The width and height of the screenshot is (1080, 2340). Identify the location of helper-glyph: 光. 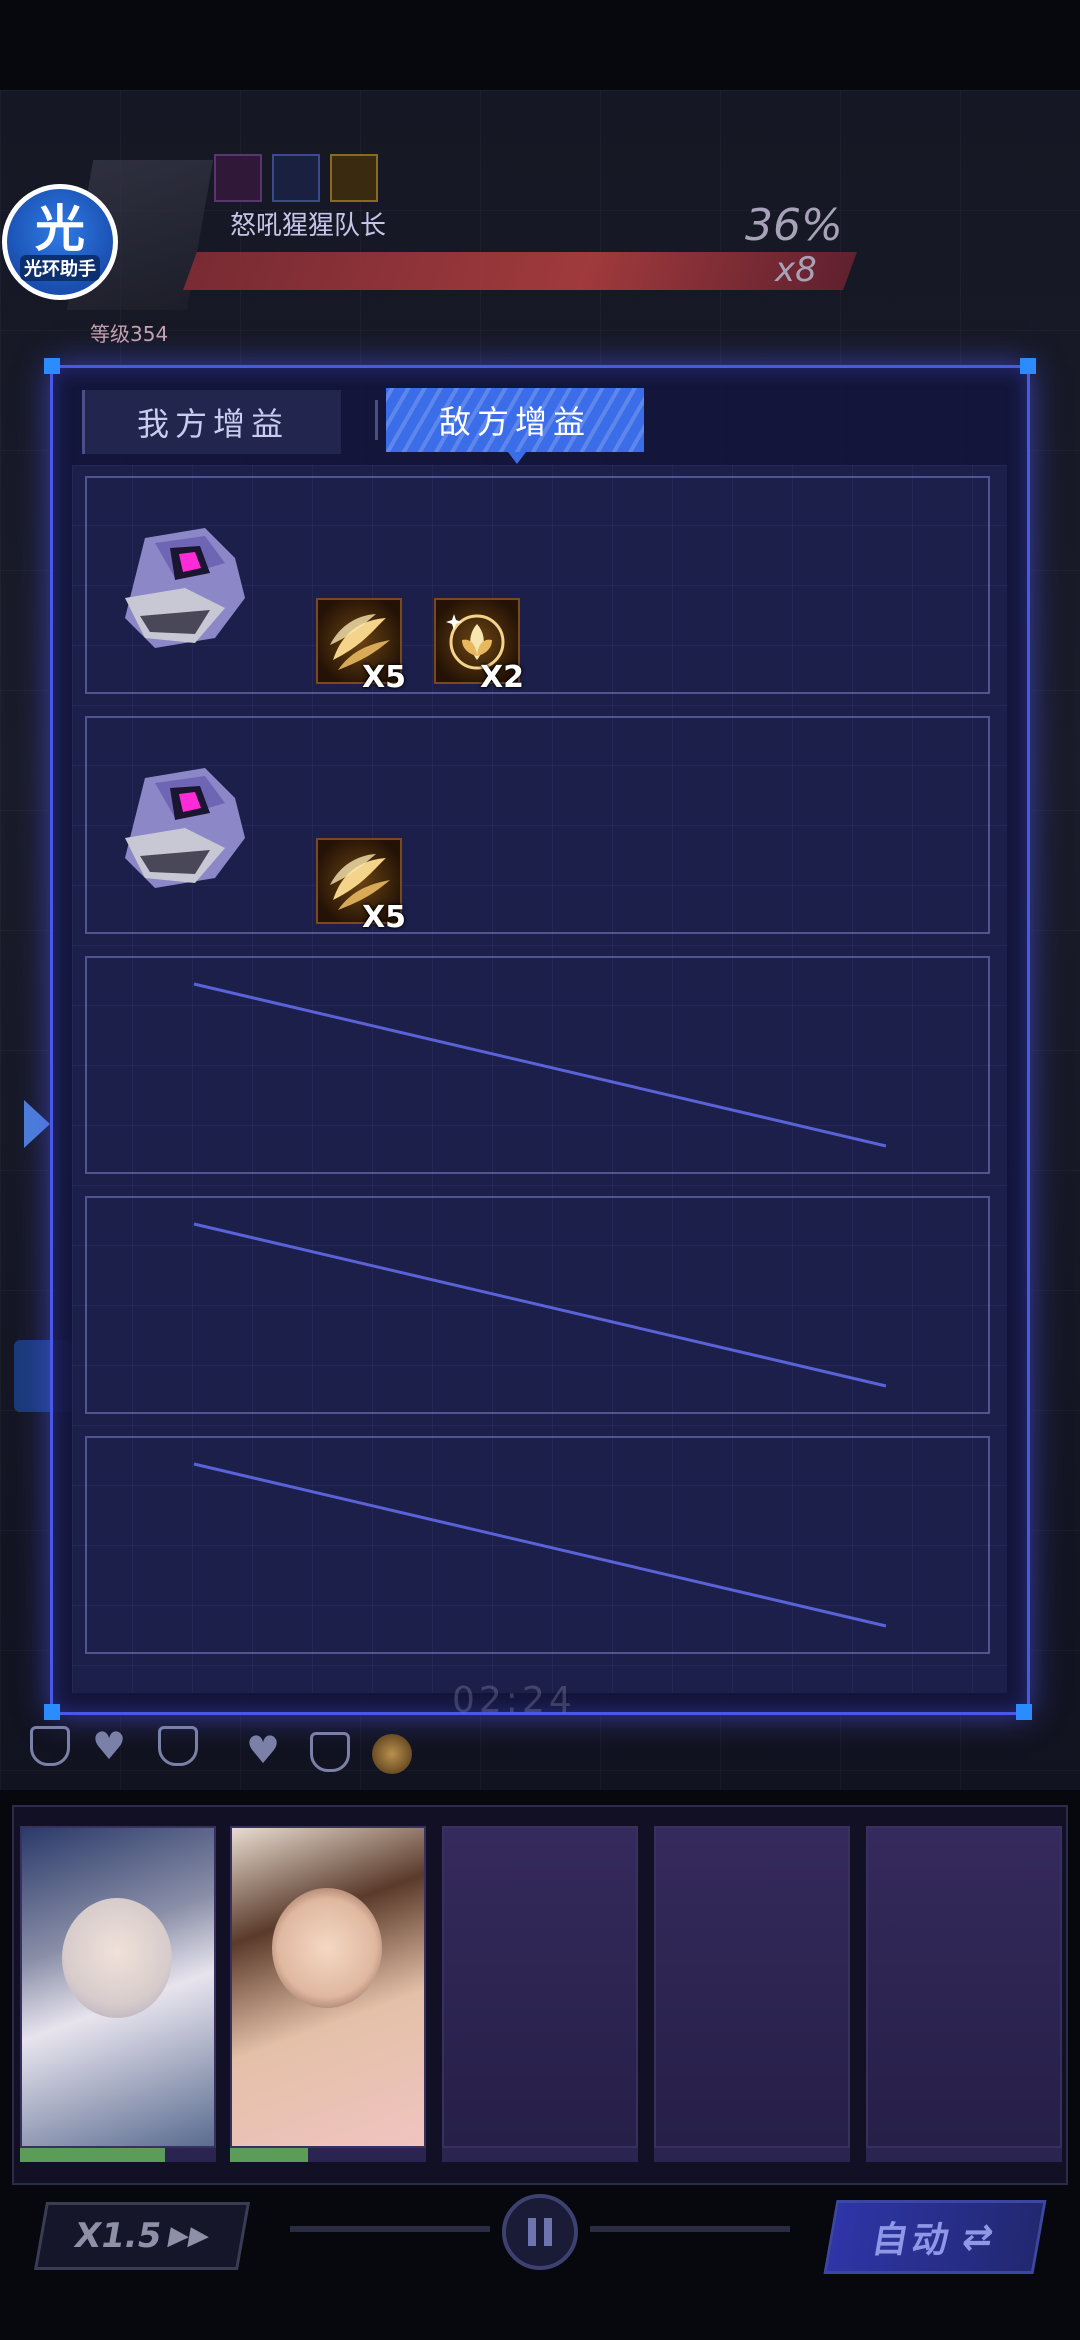
(60, 229).